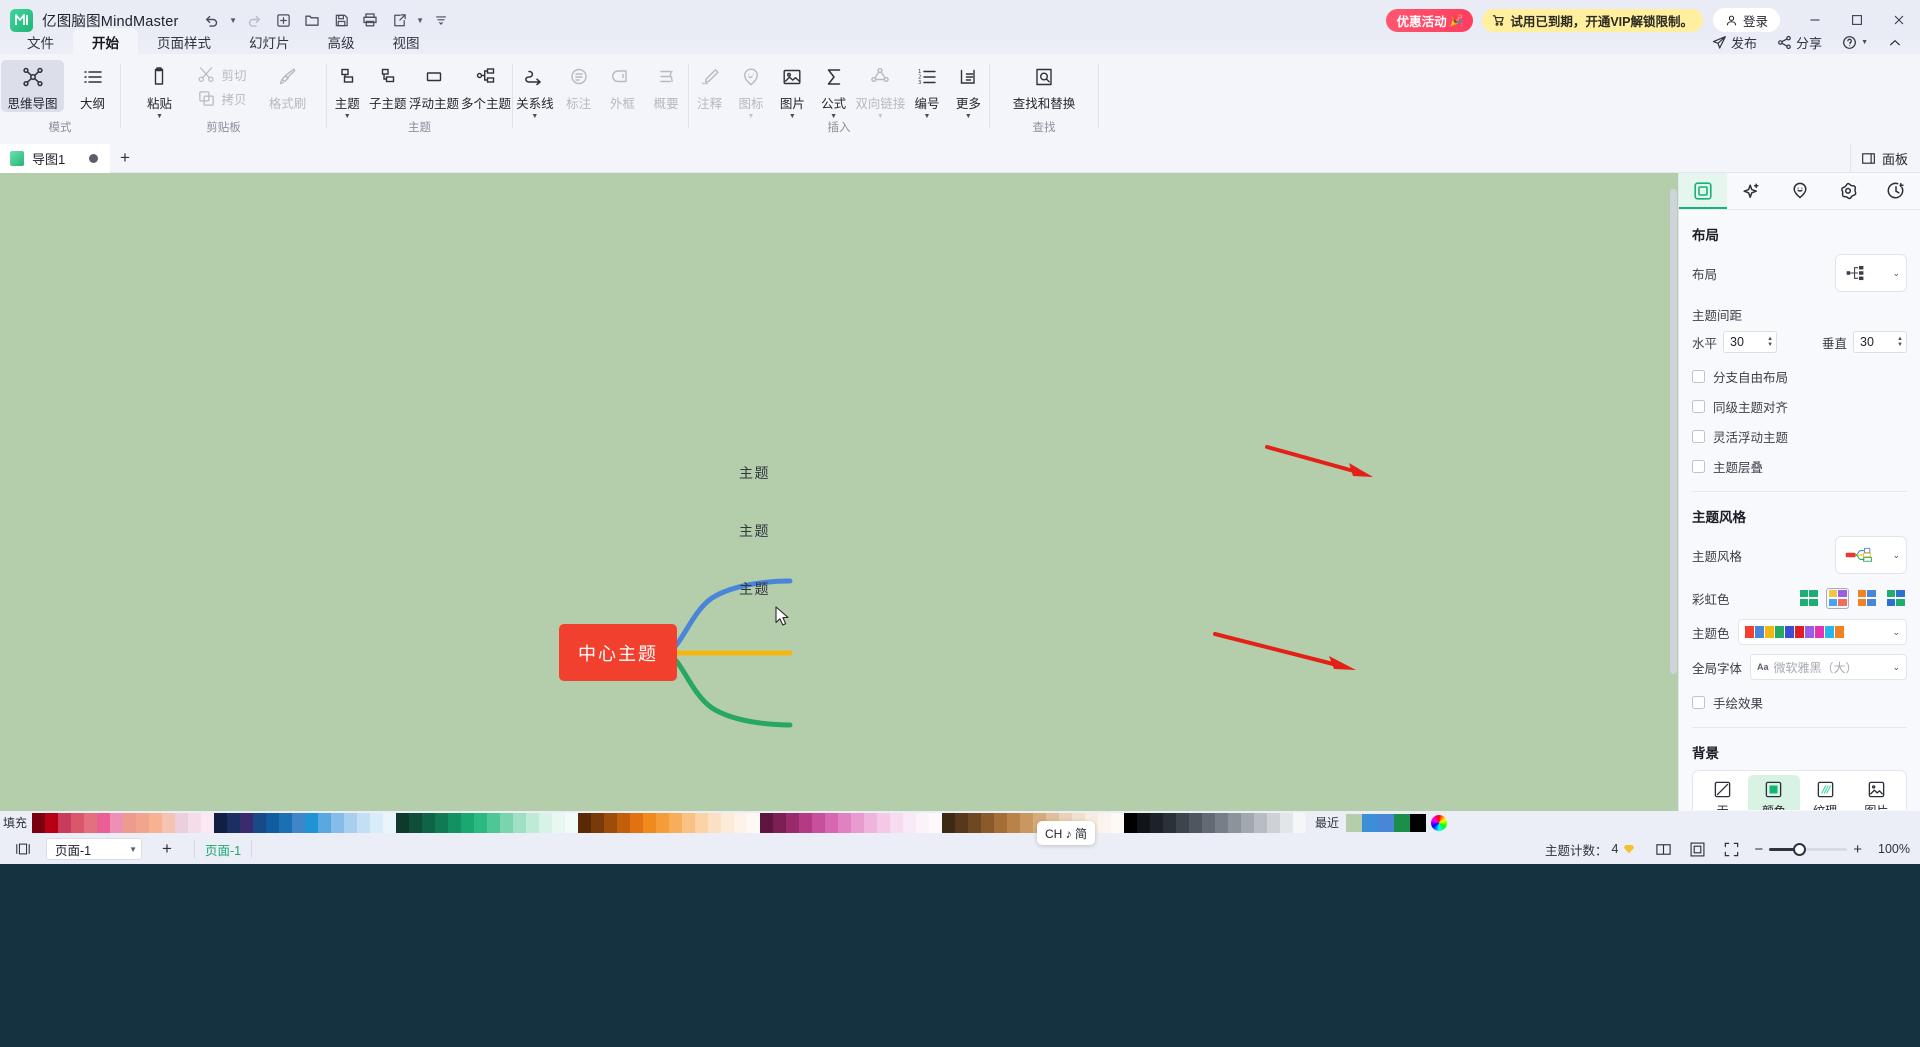 This screenshot has height=1047, width=1920. Describe the element at coordinates (1751, 191) in the screenshot. I see `panel-tab-ai` at that location.